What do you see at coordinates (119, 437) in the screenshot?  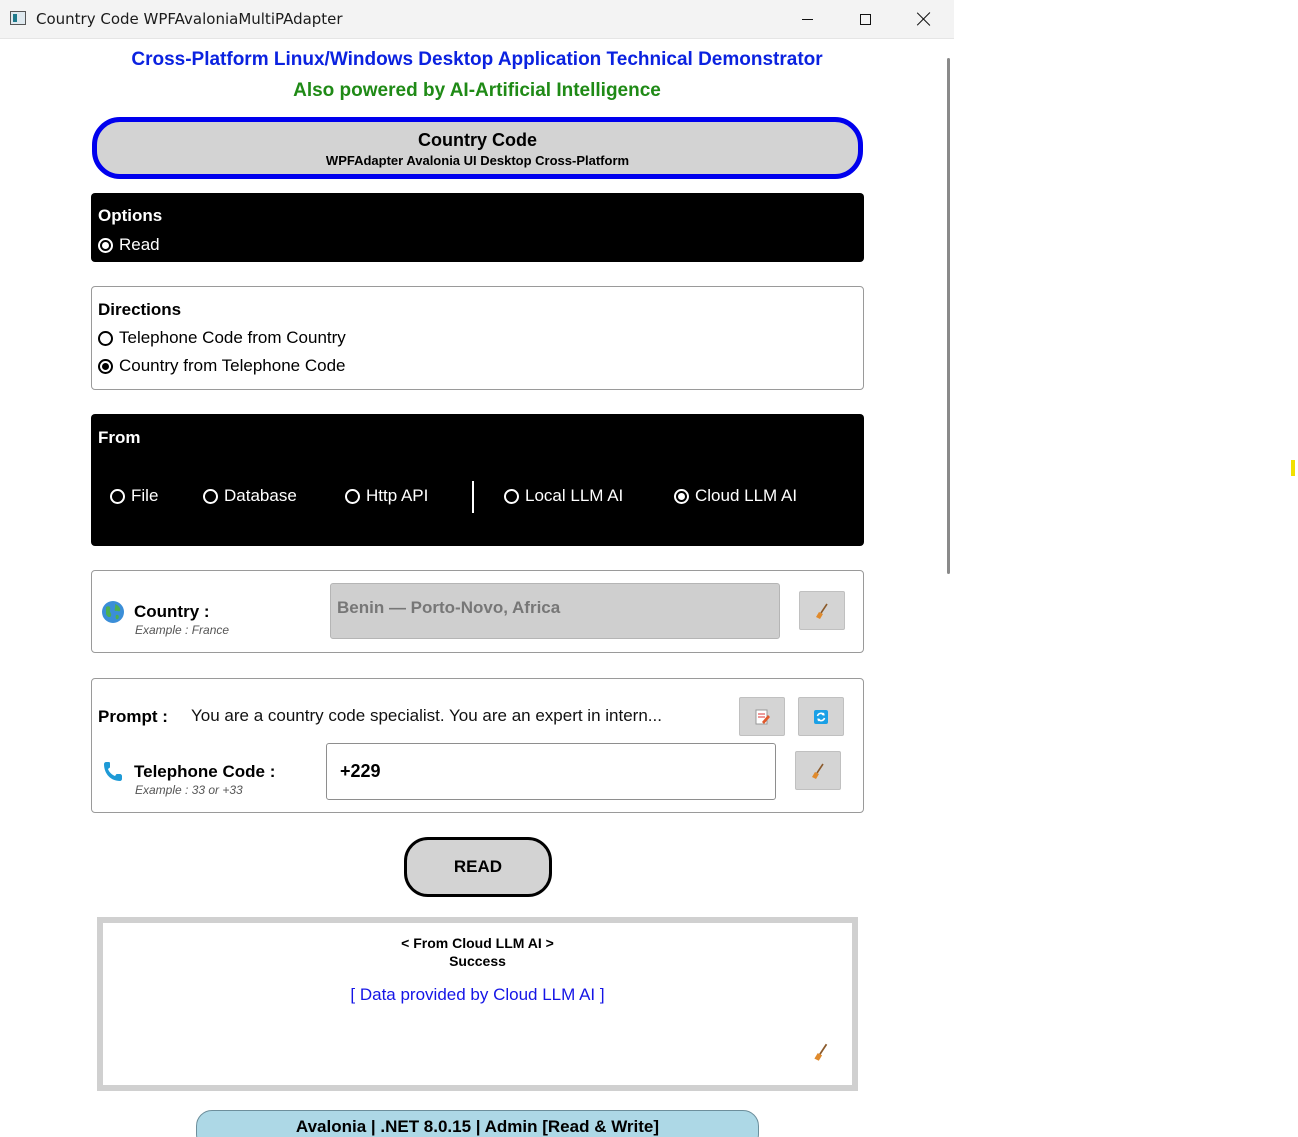 I see `from-label: From` at bounding box center [119, 437].